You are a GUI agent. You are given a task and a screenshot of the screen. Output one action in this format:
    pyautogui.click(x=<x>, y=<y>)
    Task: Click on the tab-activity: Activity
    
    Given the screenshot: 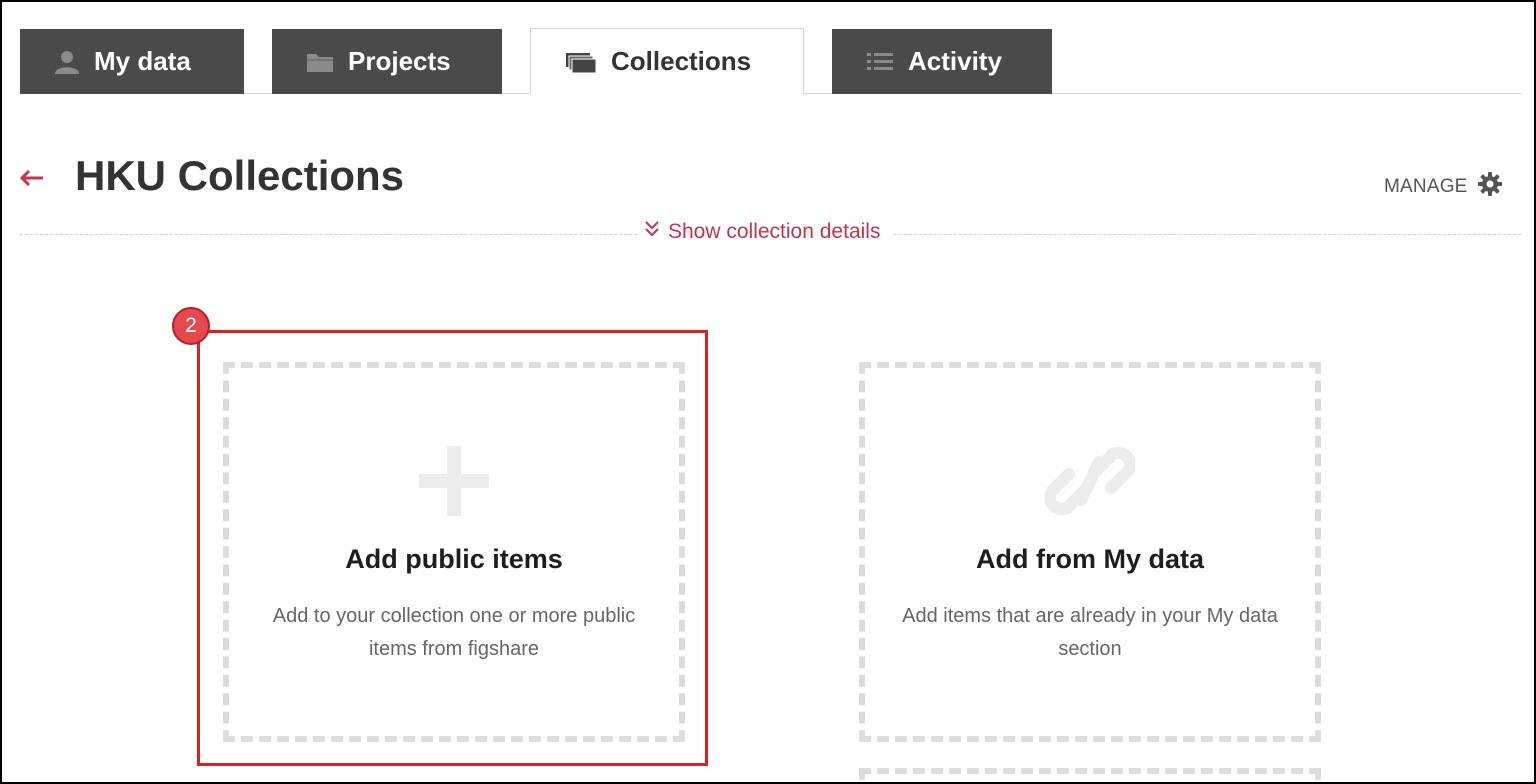 What is the action you would take?
    pyautogui.click(x=942, y=61)
    